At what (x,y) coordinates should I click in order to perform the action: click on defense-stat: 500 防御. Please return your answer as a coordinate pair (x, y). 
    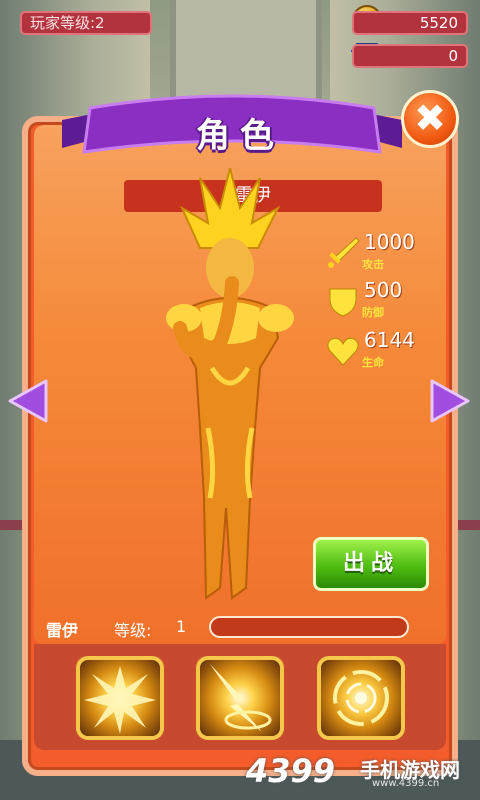
    Looking at the image, I should click on (386, 301).